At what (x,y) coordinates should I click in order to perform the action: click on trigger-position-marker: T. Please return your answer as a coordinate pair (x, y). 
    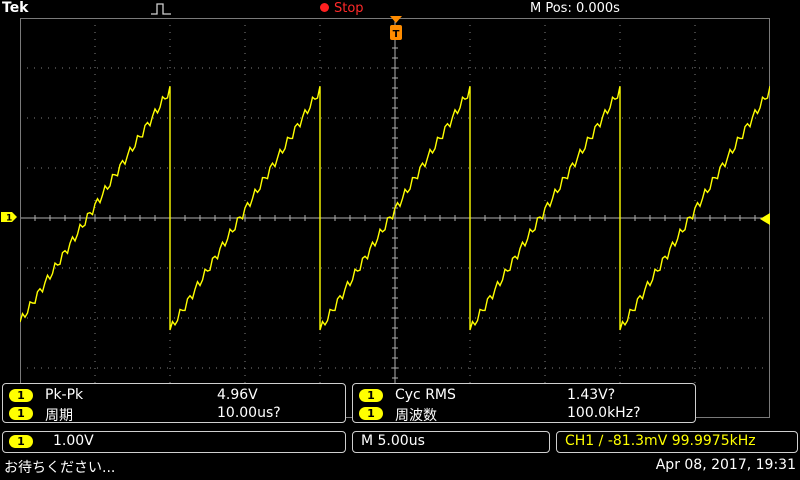
    Looking at the image, I should click on (396, 29).